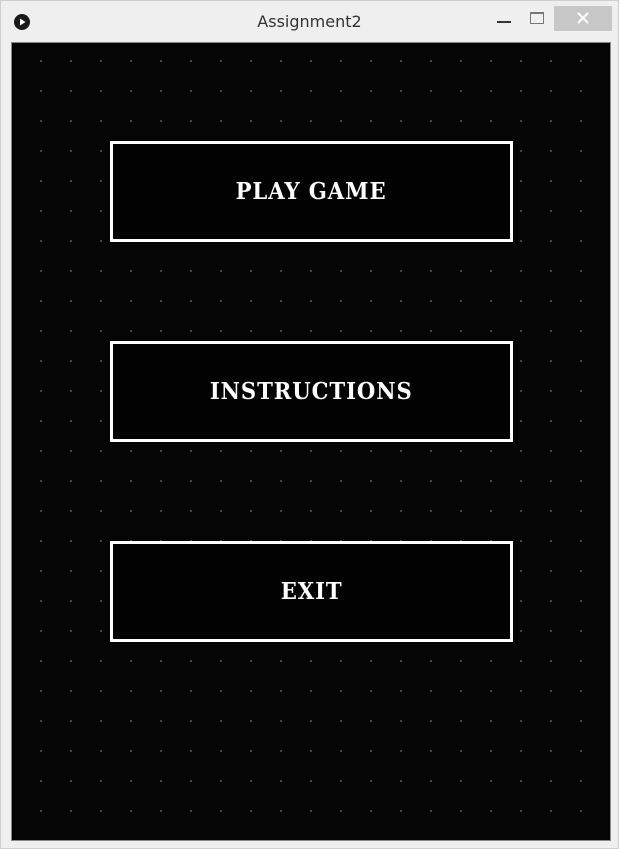  I want to click on title-bar: Assignment2, so click(309, 21).